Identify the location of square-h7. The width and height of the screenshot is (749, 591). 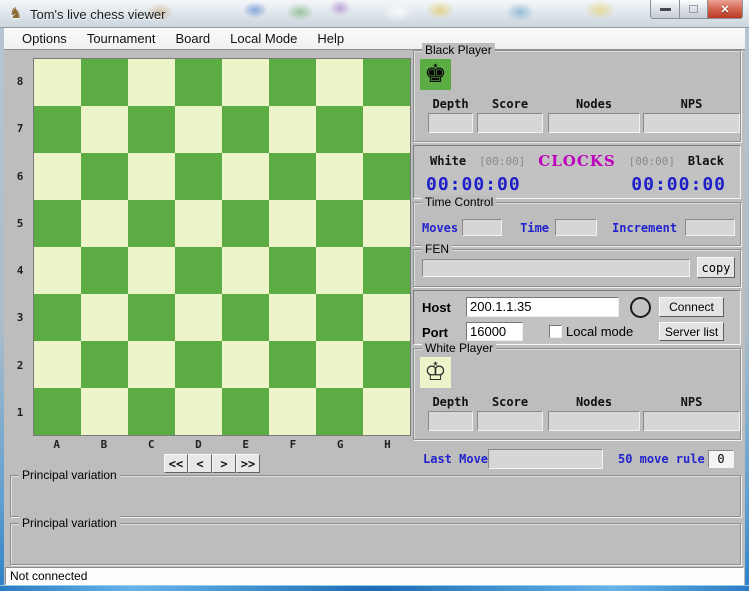
(386, 129).